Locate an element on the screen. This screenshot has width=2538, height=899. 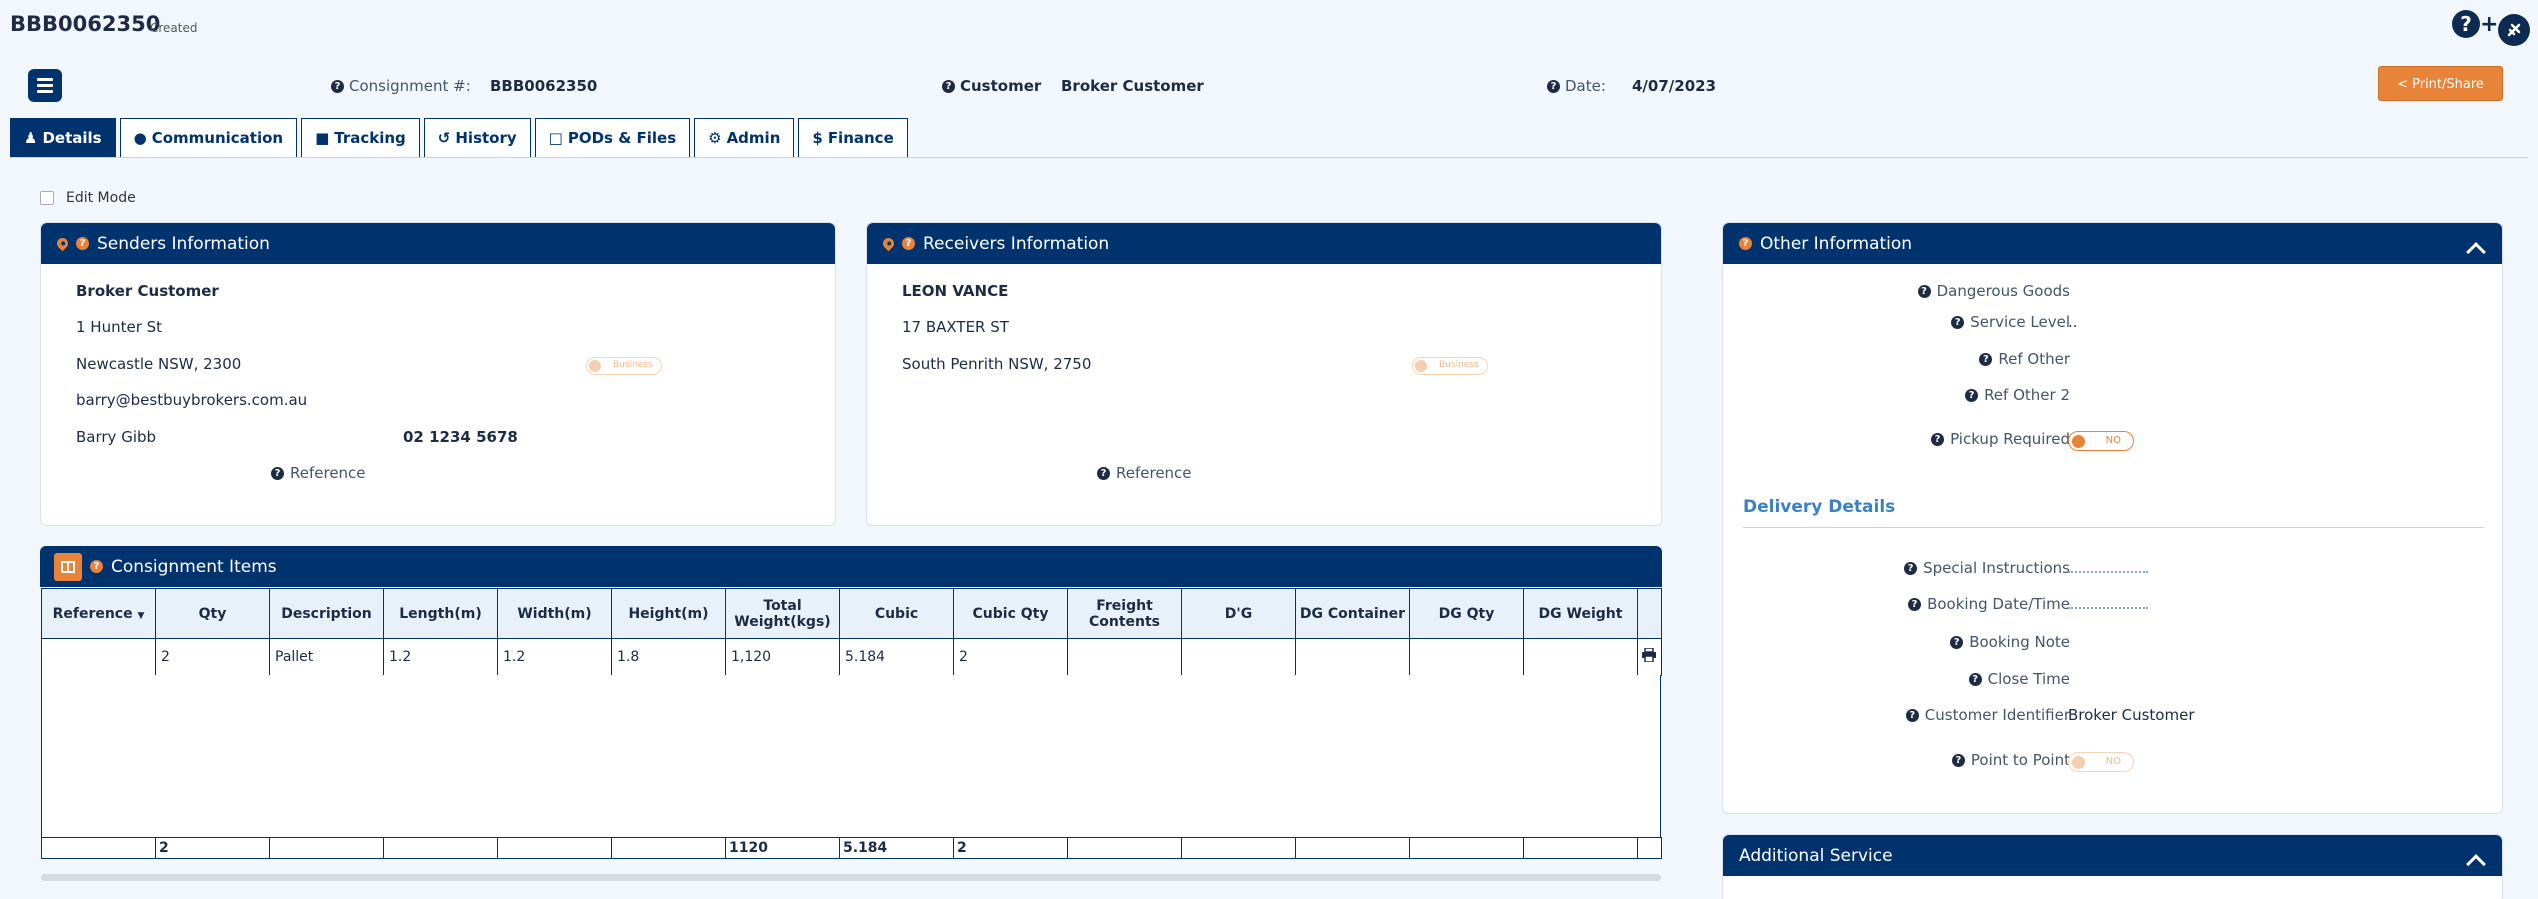
total-height is located at coordinates (668, 848).